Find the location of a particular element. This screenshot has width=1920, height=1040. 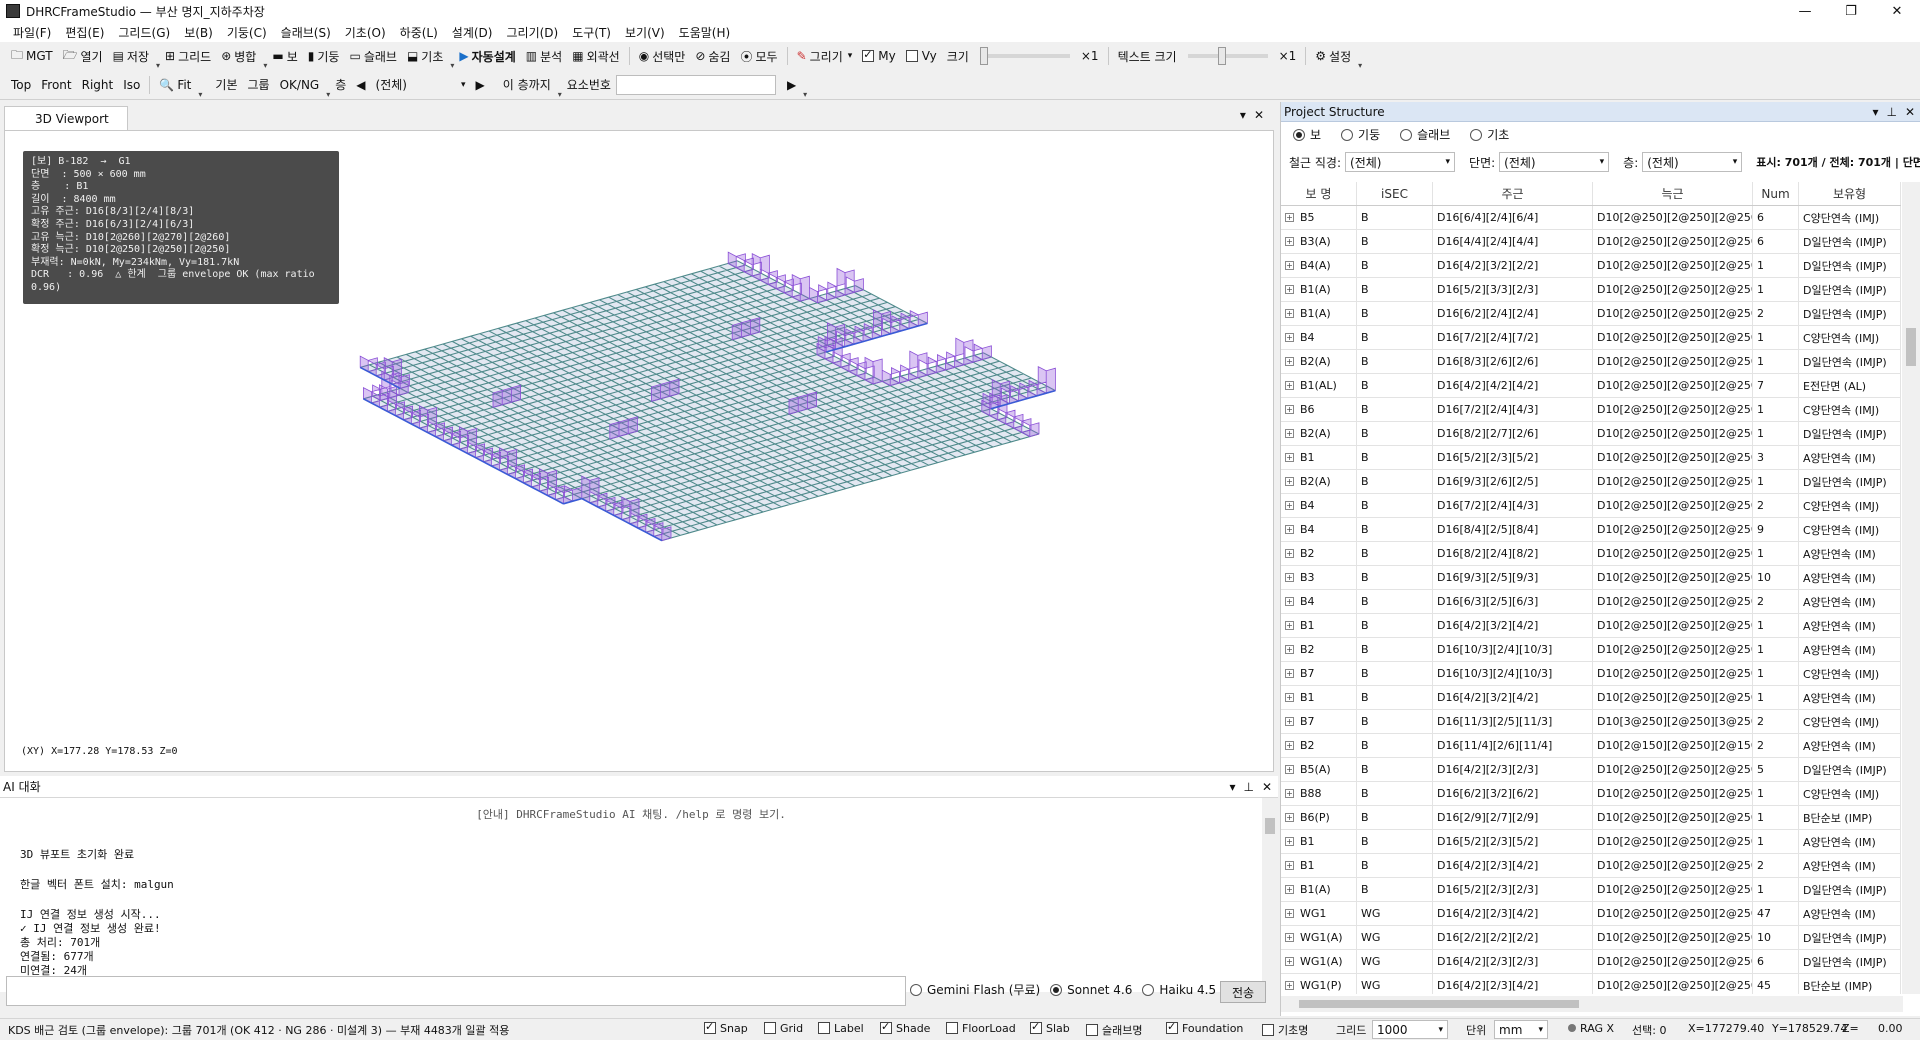

next-floor-icon: ▶ is located at coordinates (480, 85).